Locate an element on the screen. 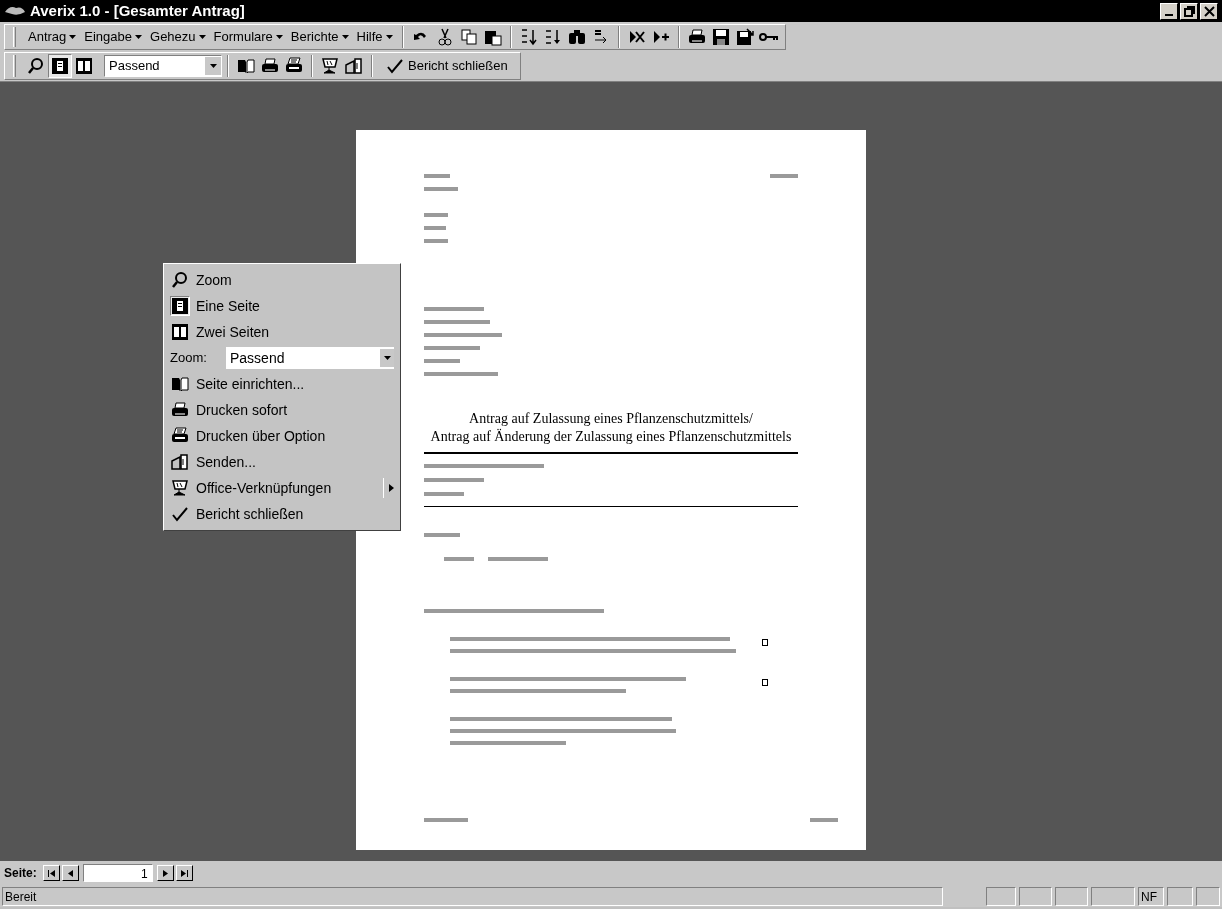  menu-item: Drucken sofort is located at coordinates (282, 410).